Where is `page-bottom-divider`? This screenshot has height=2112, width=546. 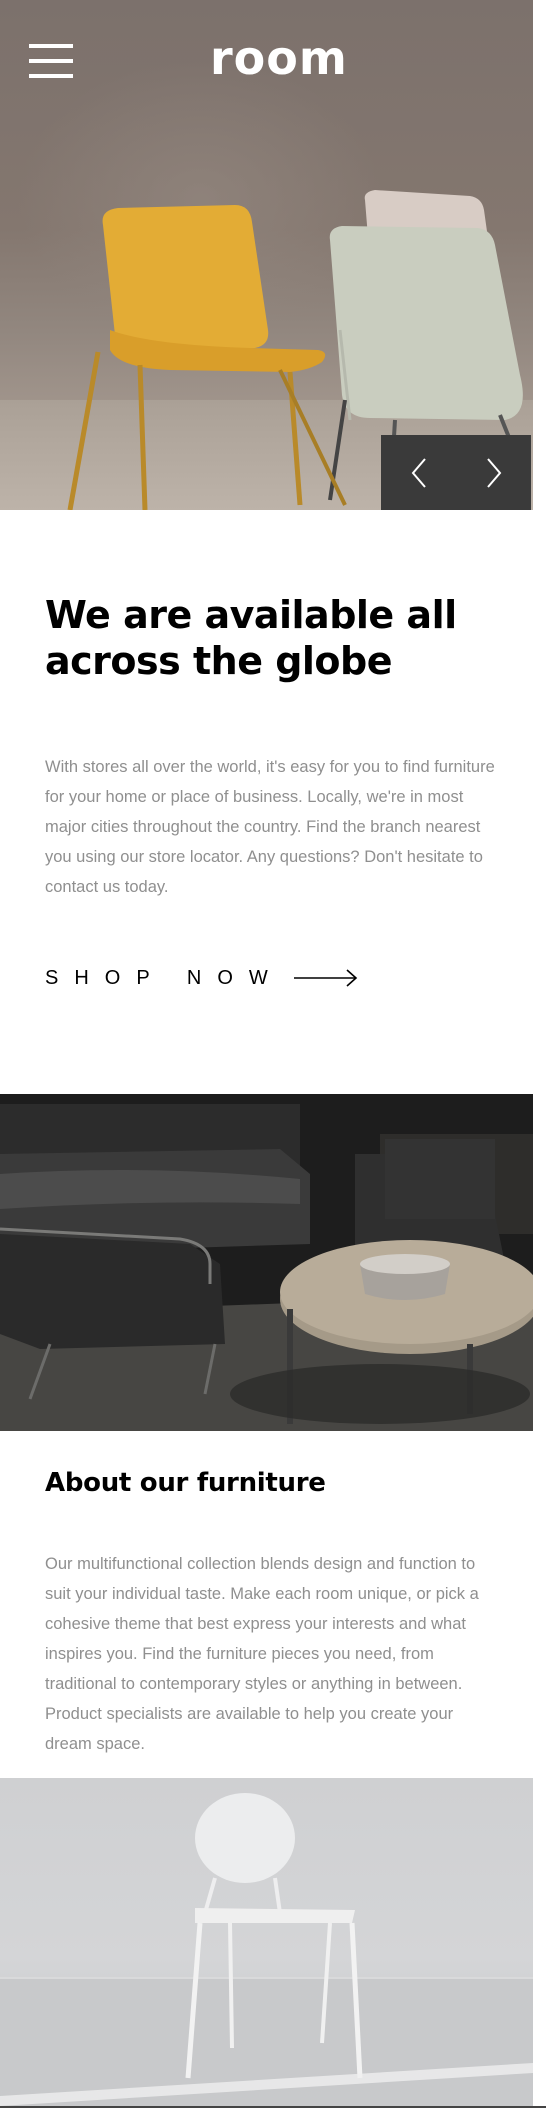 page-bottom-divider is located at coordinates (273, 2107).